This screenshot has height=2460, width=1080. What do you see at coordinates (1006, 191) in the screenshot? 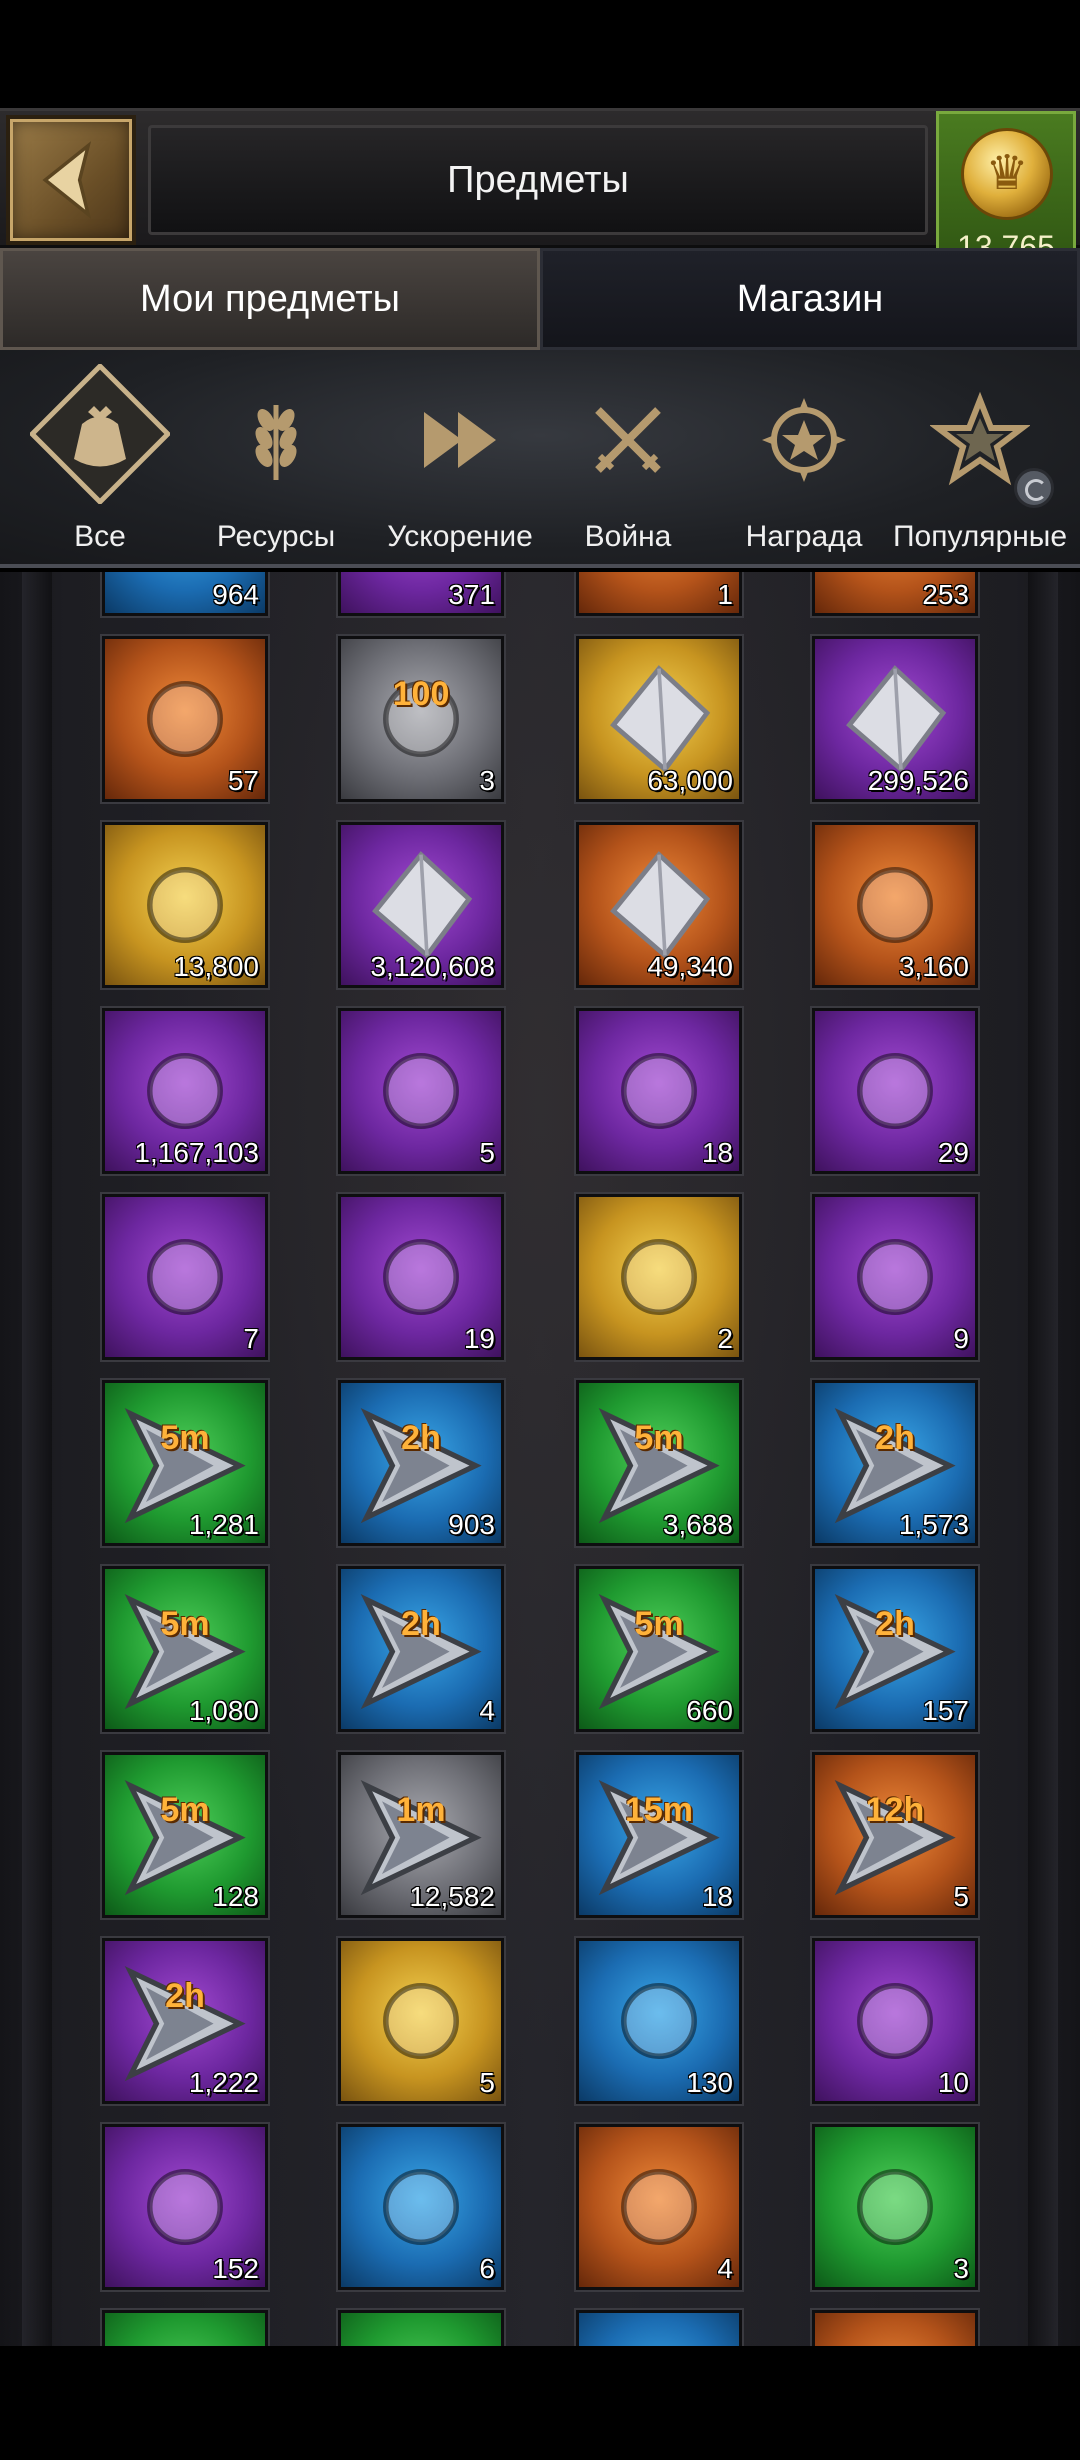
I see `gold-balance-button: 13,765` at bounding box center [1006, 191].